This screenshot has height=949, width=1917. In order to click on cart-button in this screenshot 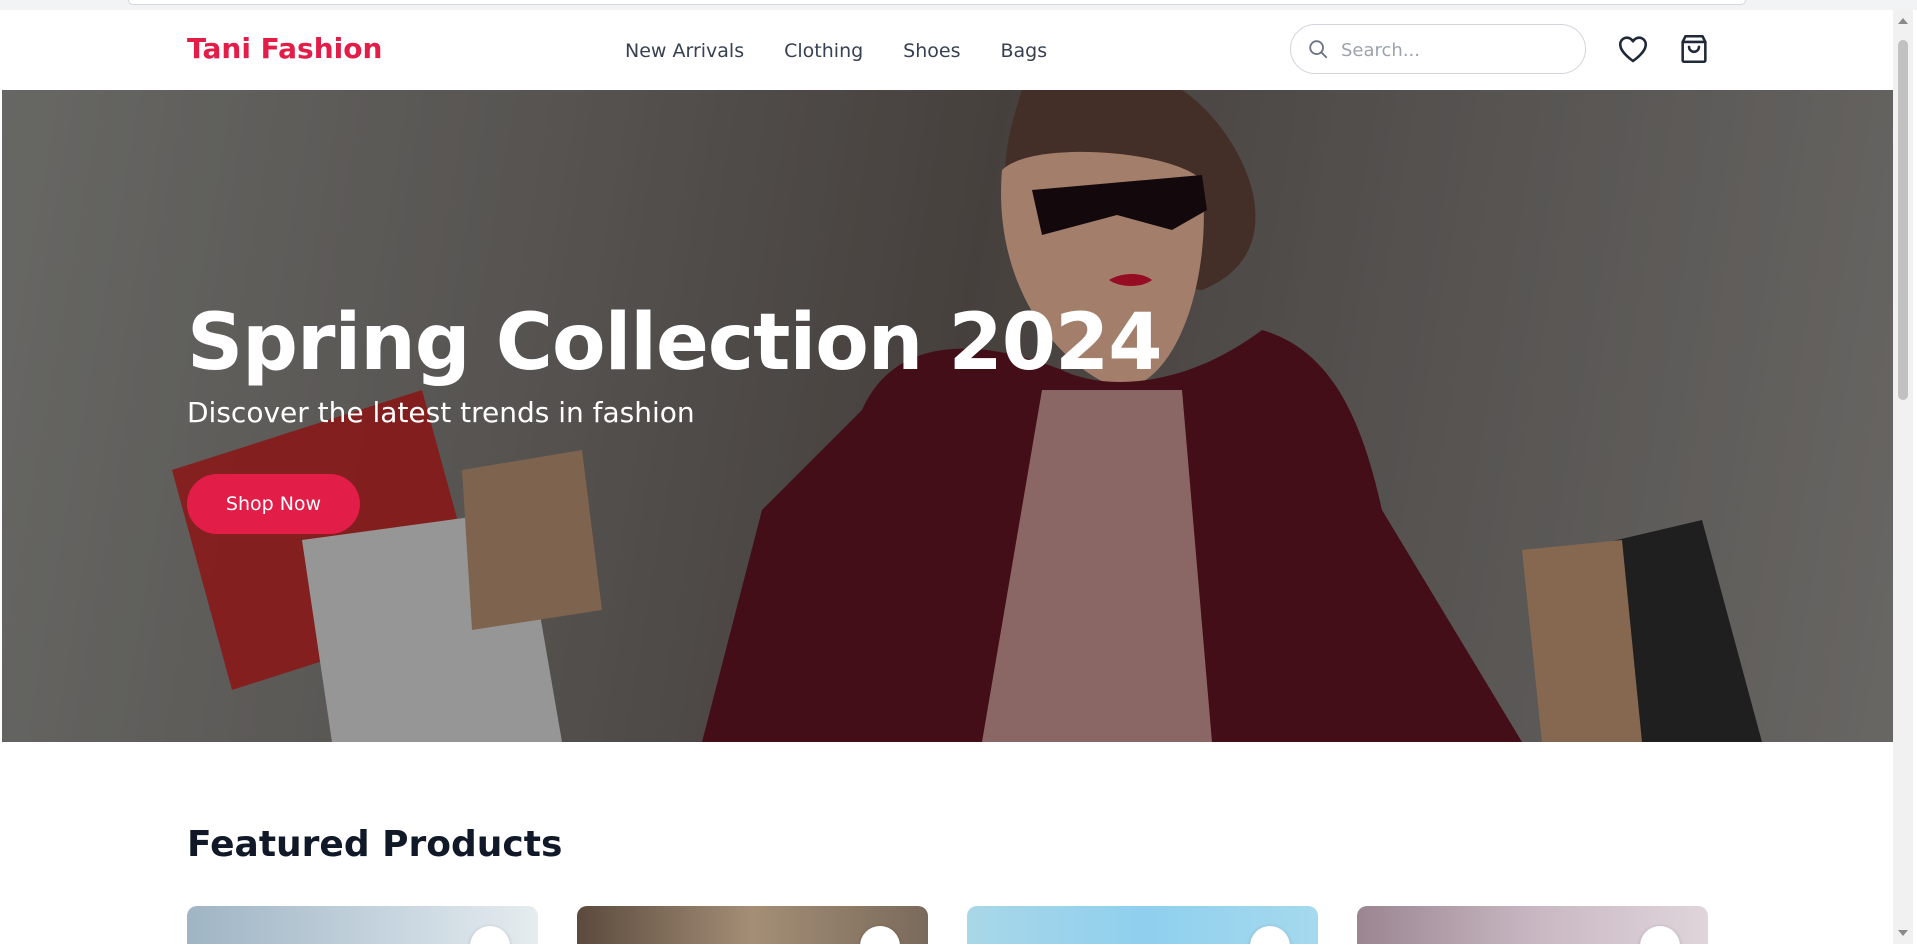, I will do `click(1694, 49)`.